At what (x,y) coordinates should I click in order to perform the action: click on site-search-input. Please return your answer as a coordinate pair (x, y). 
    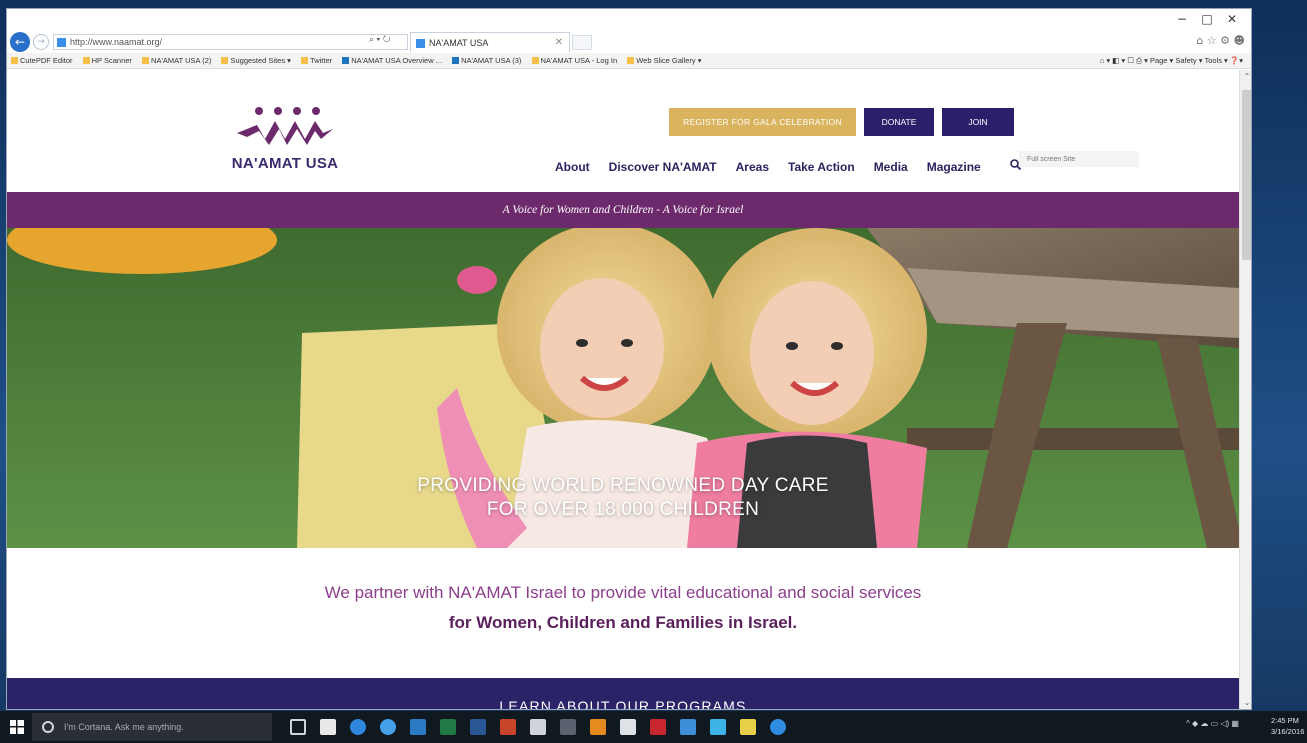
    Looking at the image, I should click on (1079, 159).